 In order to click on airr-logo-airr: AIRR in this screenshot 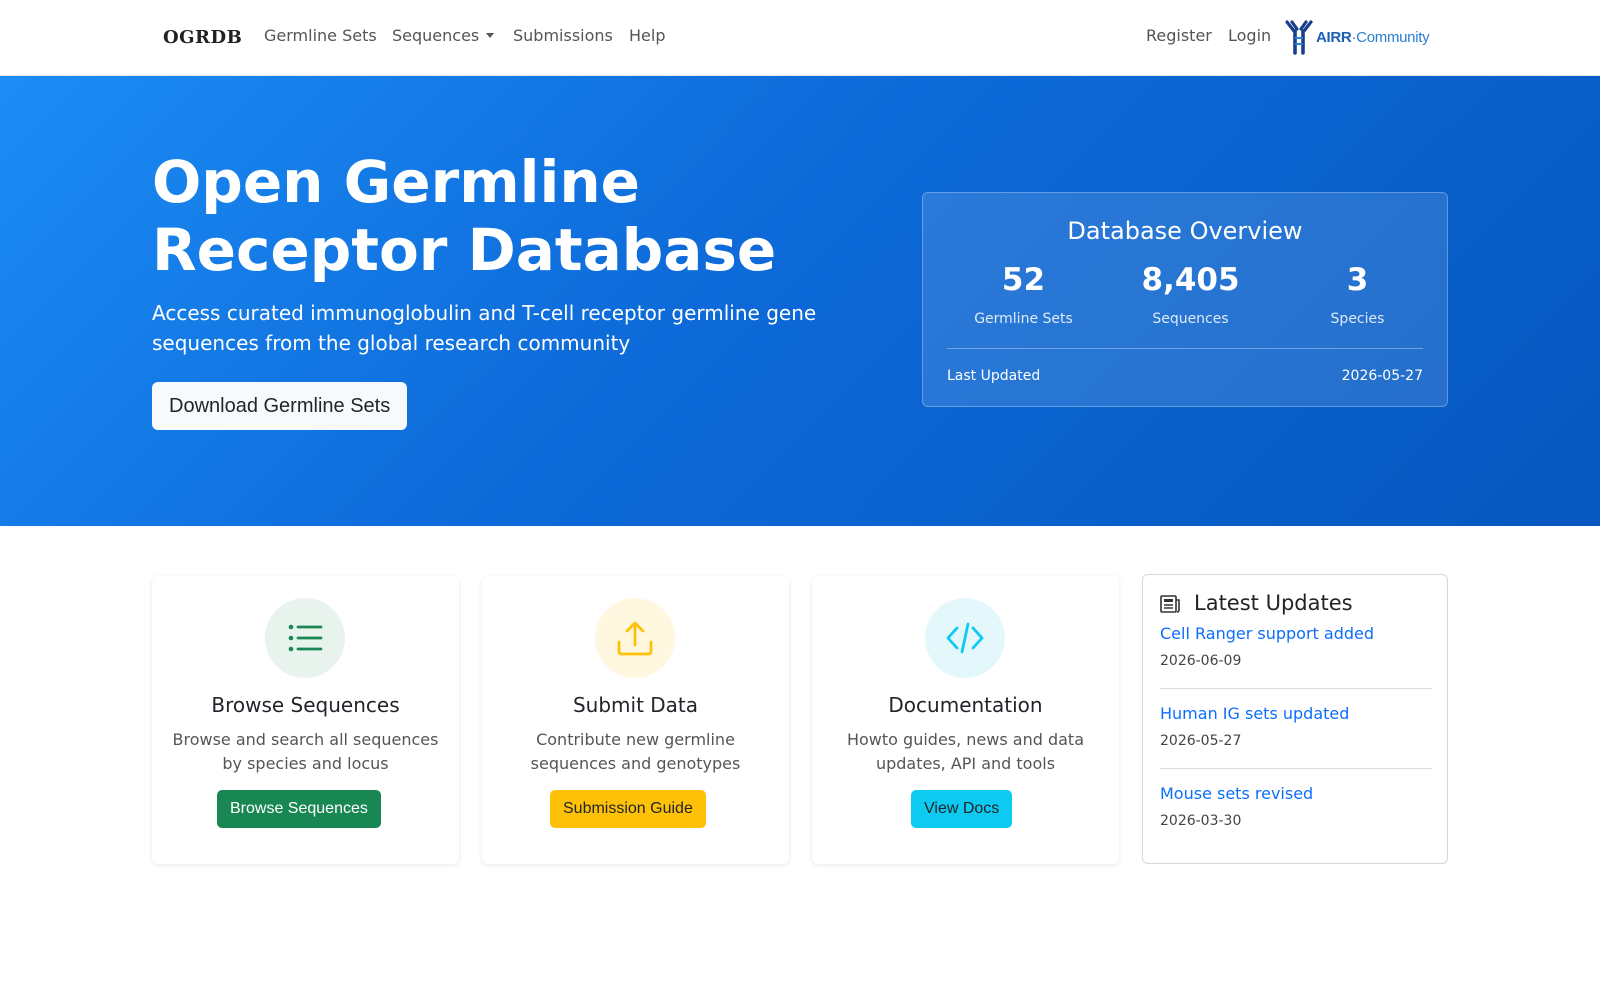, I will do `click(1334, 37)`.